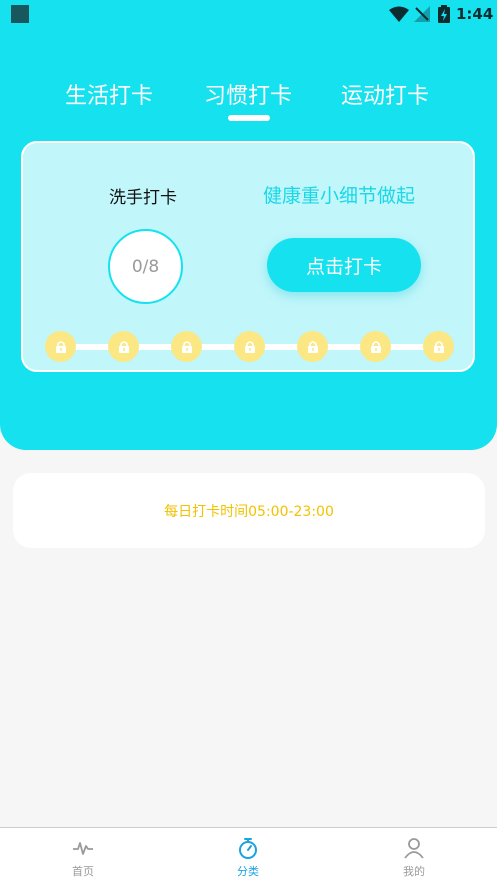  What do you see at coordinates (475, 14) in the screenshot?
I see `status-time: 1:44` at bounding box center [475, 14].